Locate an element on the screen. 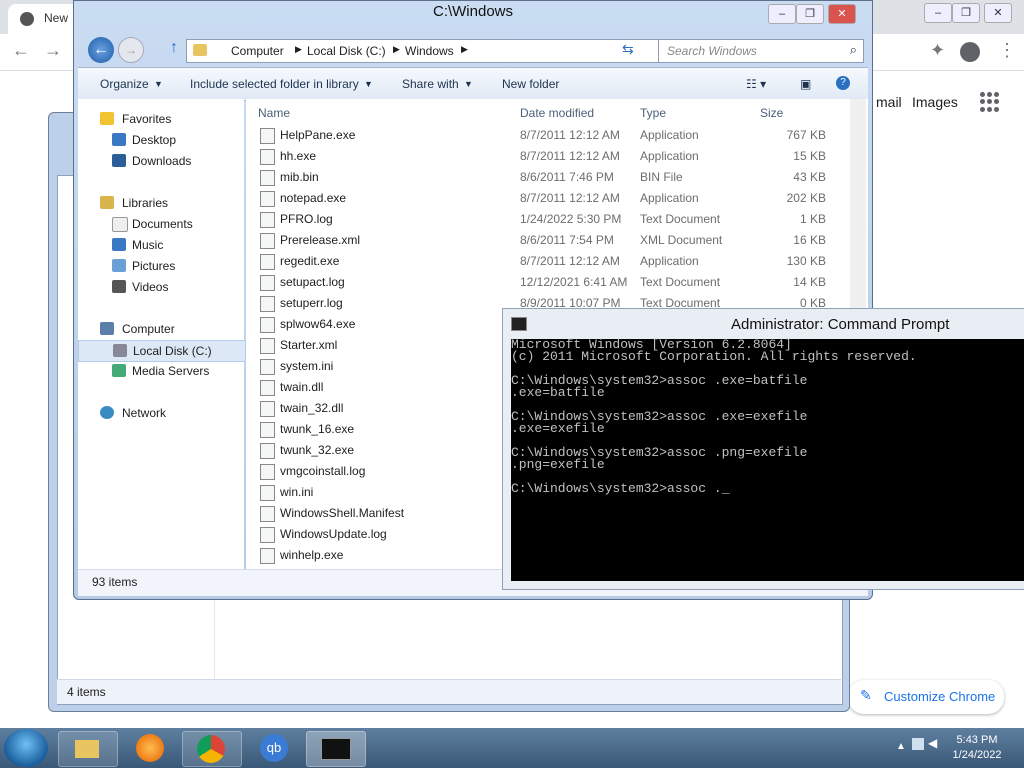  start-button is located at coordinates (26, 748).